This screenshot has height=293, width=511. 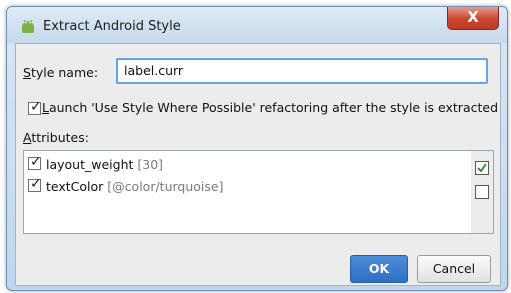 I want to click on select-none-icon, so click(x=482, y=192).